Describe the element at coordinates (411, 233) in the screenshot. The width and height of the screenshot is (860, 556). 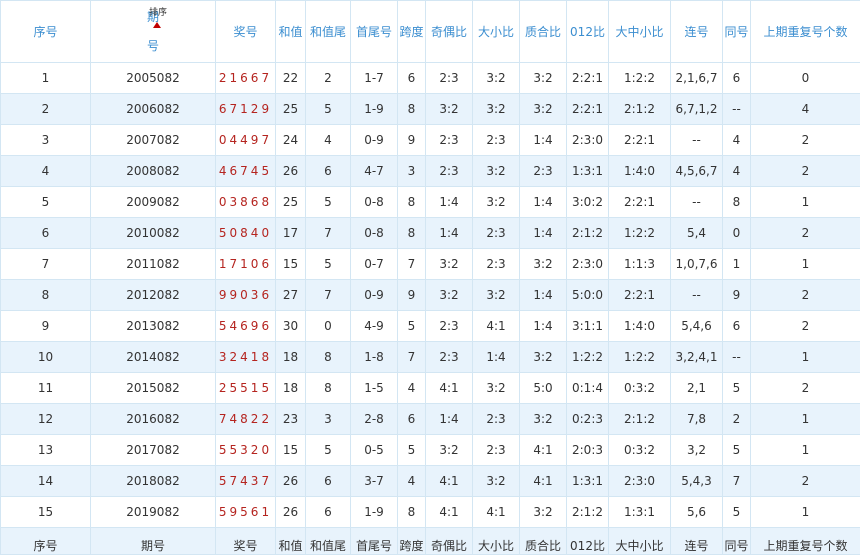
I see `cell-span: 8` at that location.